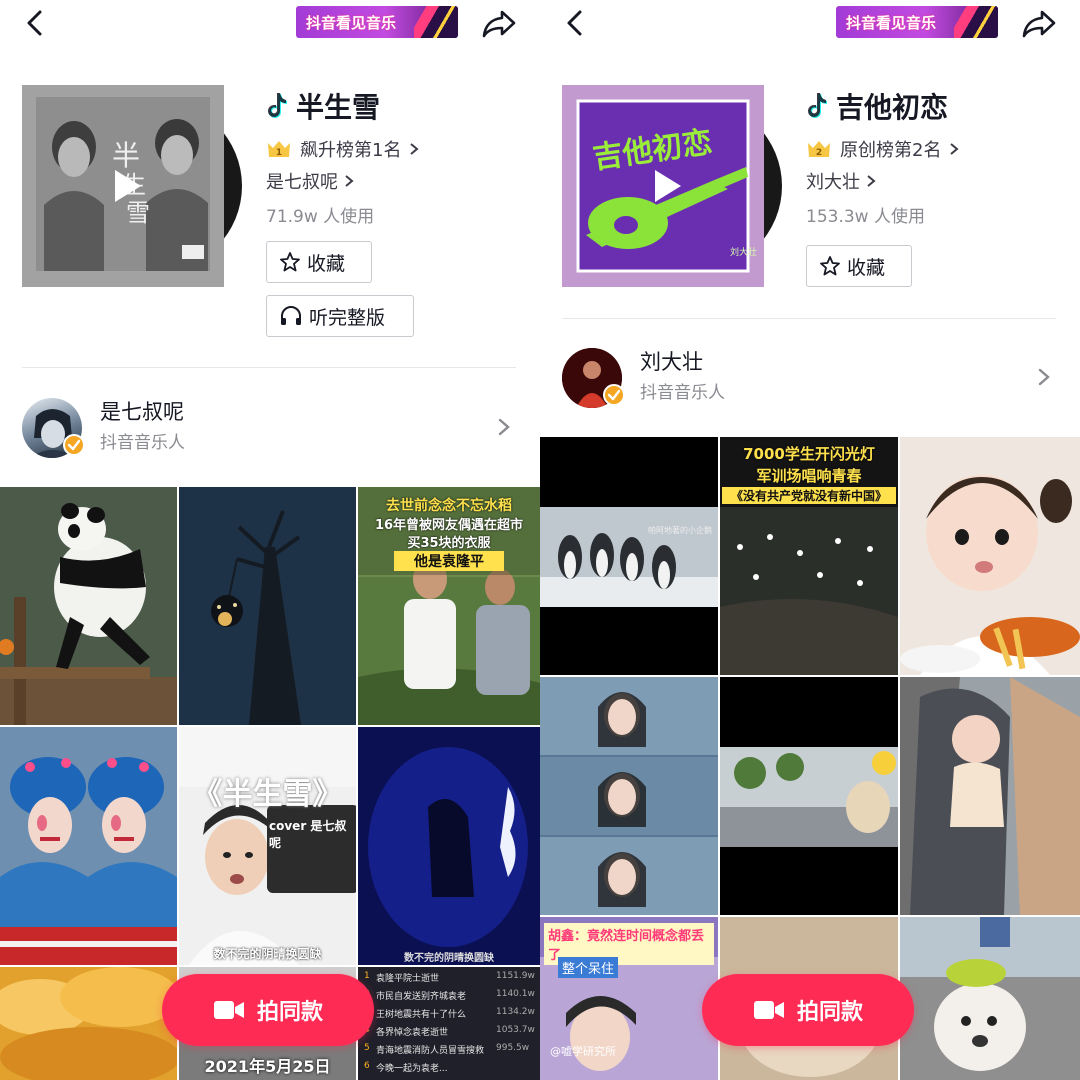  What do you see at coordinates (228, 1010) in the screenshot?
I see `video-camera-icon` at bounding box center [228, 1010].